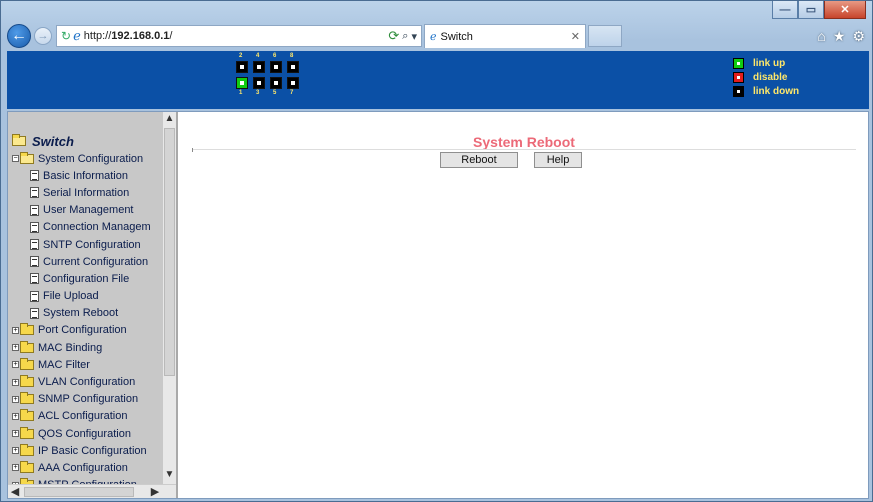 This screenshot has width=873, height=502. Describe the element at coordinates (19, 36) in the screenshot. I see `back-button: ←` at that location.